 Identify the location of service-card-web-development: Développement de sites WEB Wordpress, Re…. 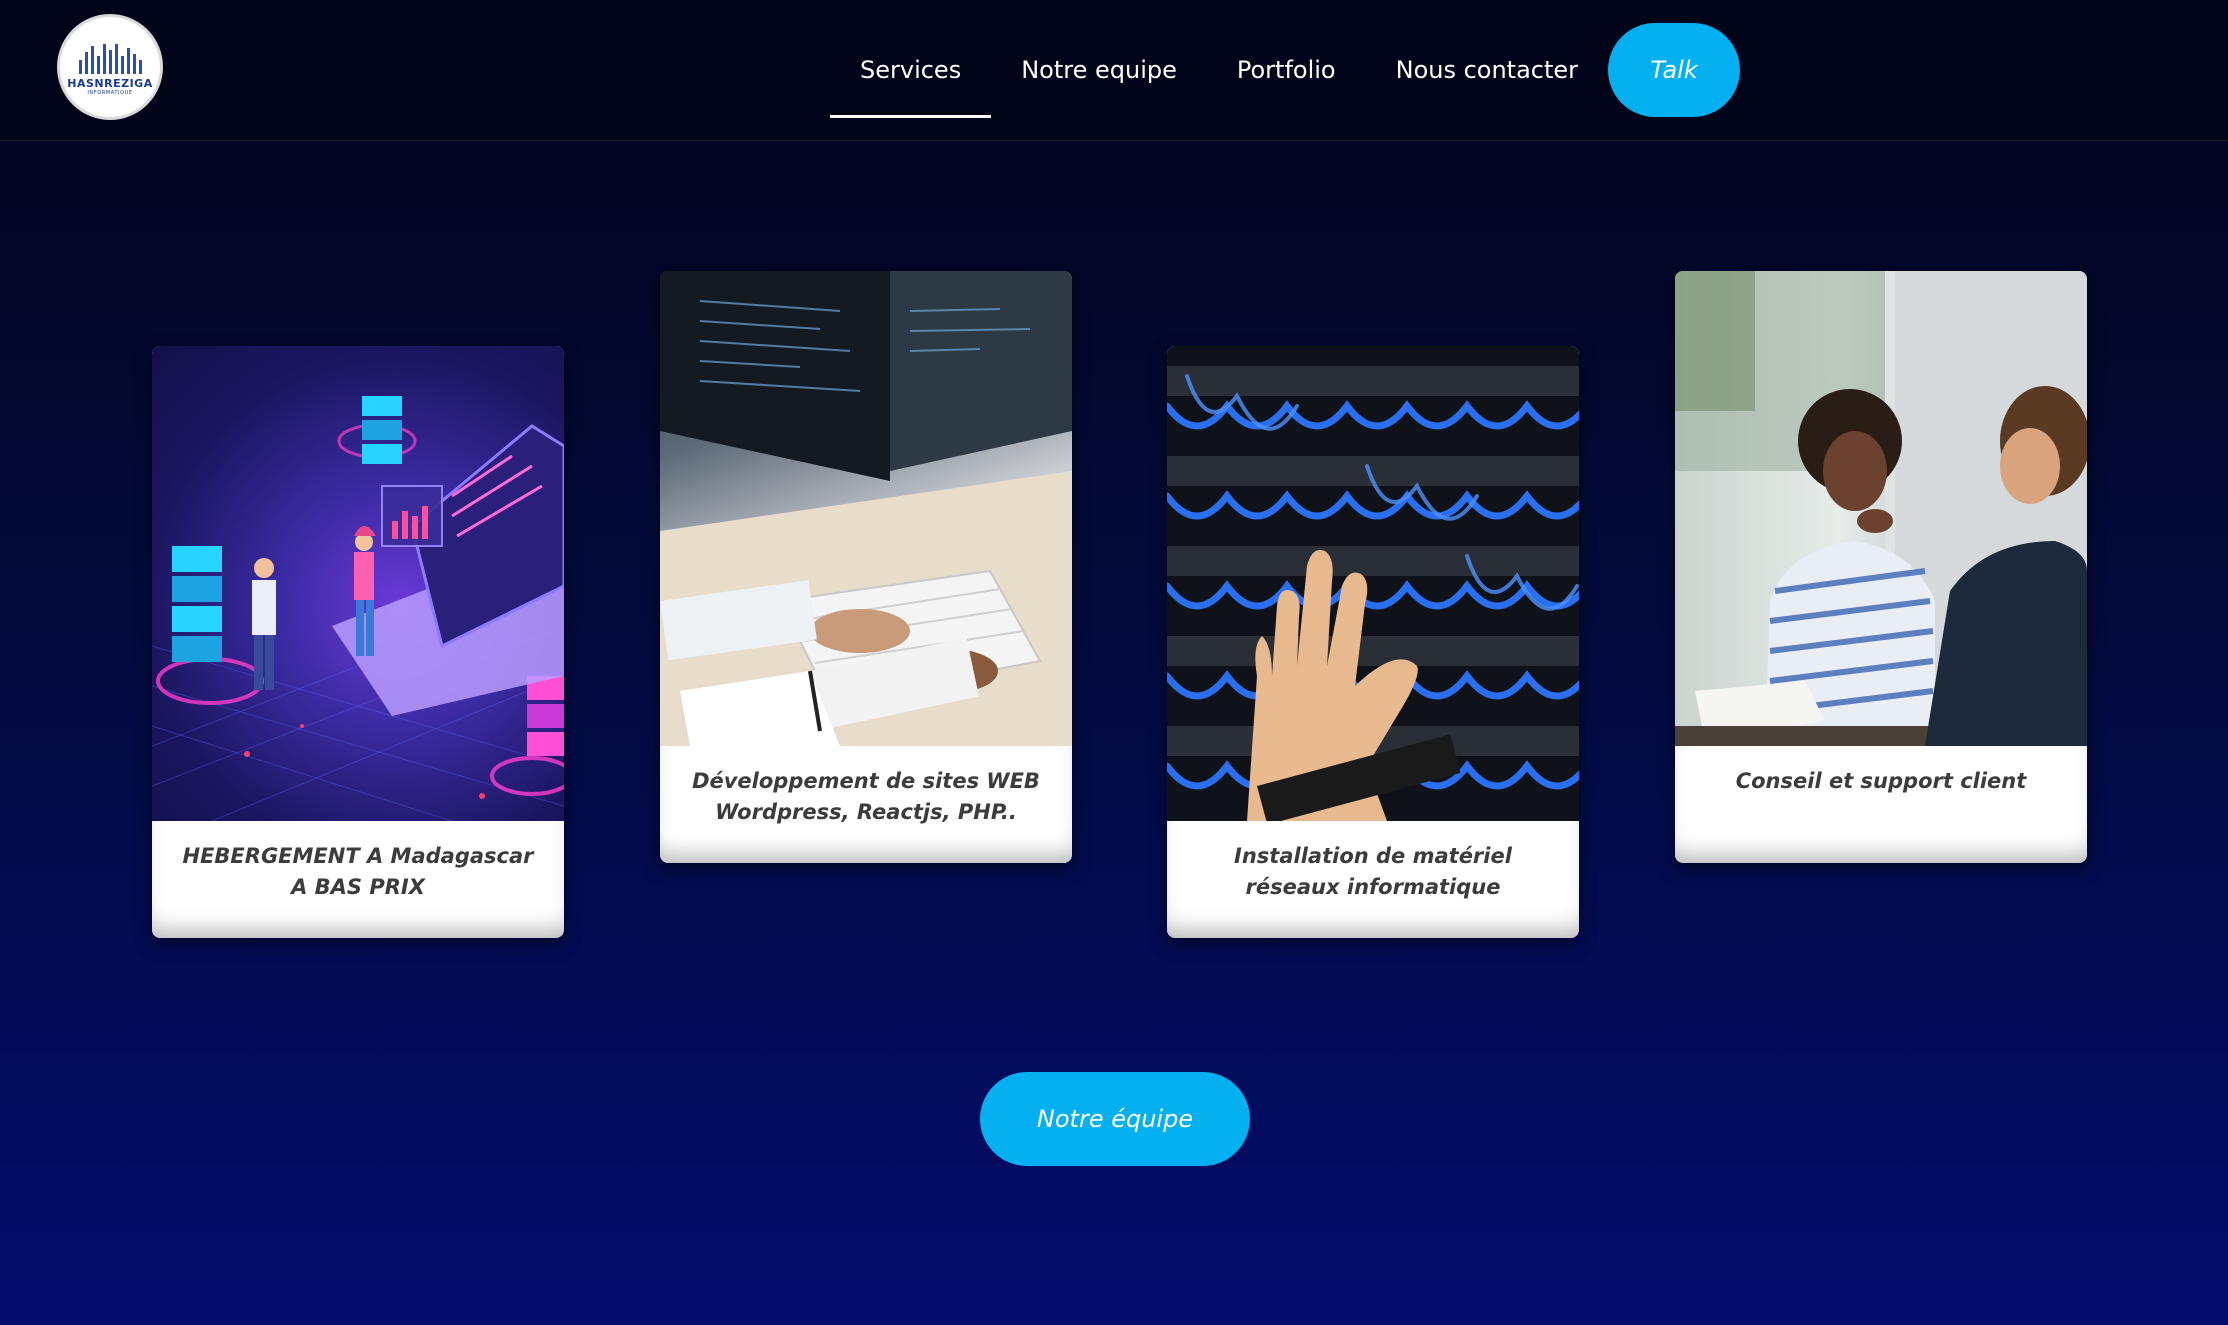
(866, 567).